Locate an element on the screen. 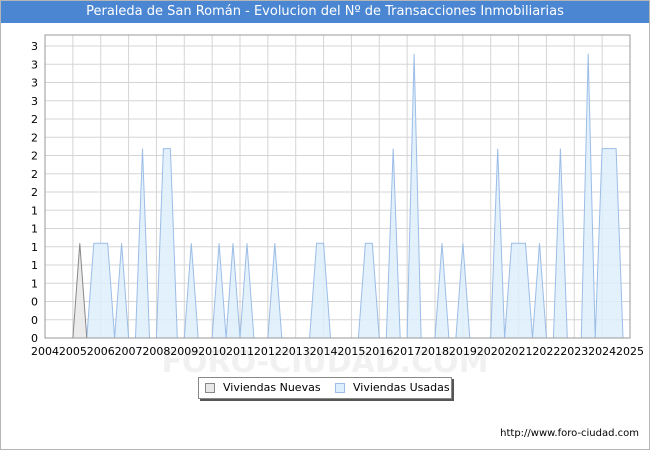 The width and height of the screenshot is (650, 450). x-tick-label: 2014 is located at coordinates (324, 351).